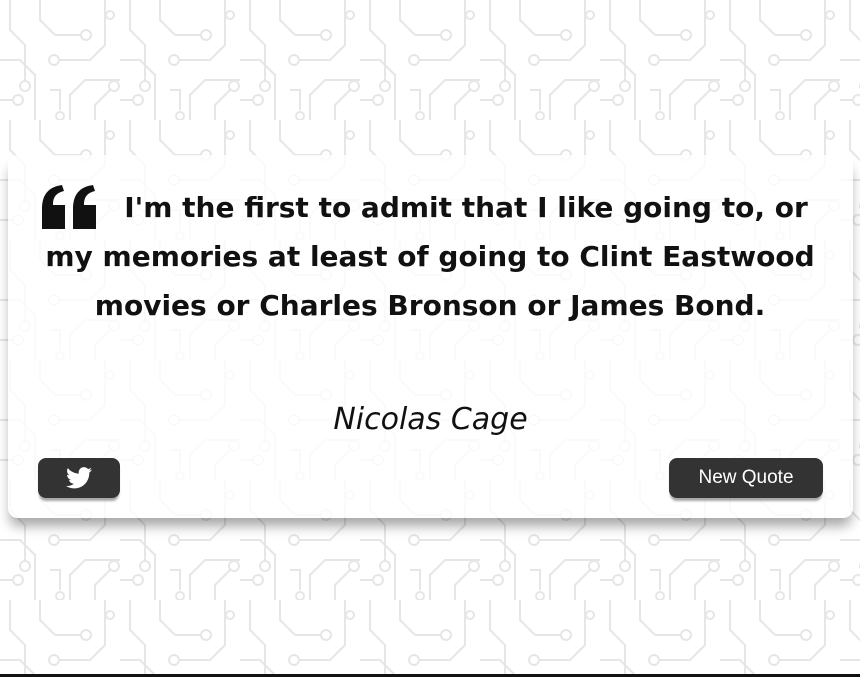 The image size is (860, 677). What do you see at coordinates (69, 207) in the screenshot?
I see `quote-left-icon` at bounding box center [69, 207].